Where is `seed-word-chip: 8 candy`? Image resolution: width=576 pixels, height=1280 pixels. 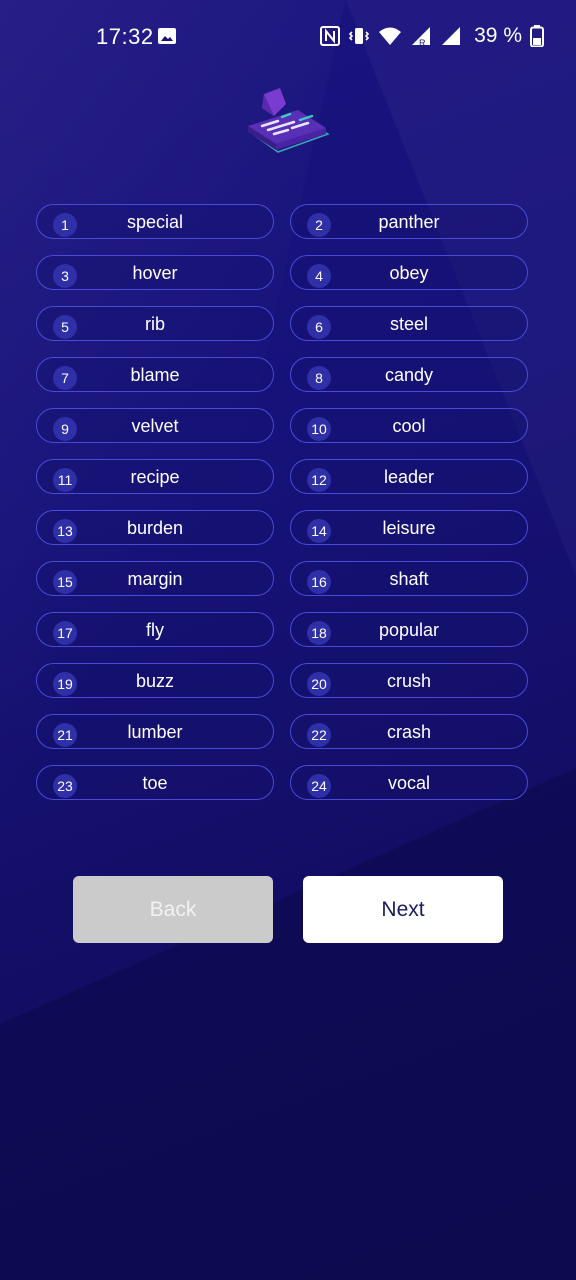 seed-word-chip: 8 candy is located at coordinates (409, 374).